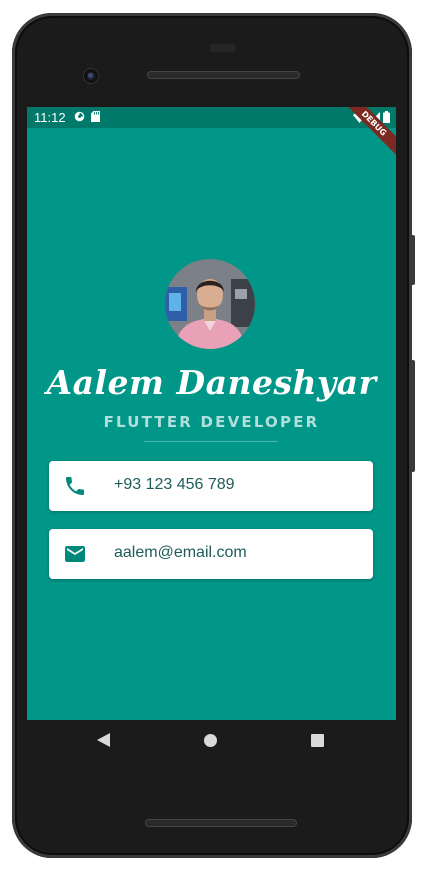  I want to click on status-time: 11:12, so click(50, 117).